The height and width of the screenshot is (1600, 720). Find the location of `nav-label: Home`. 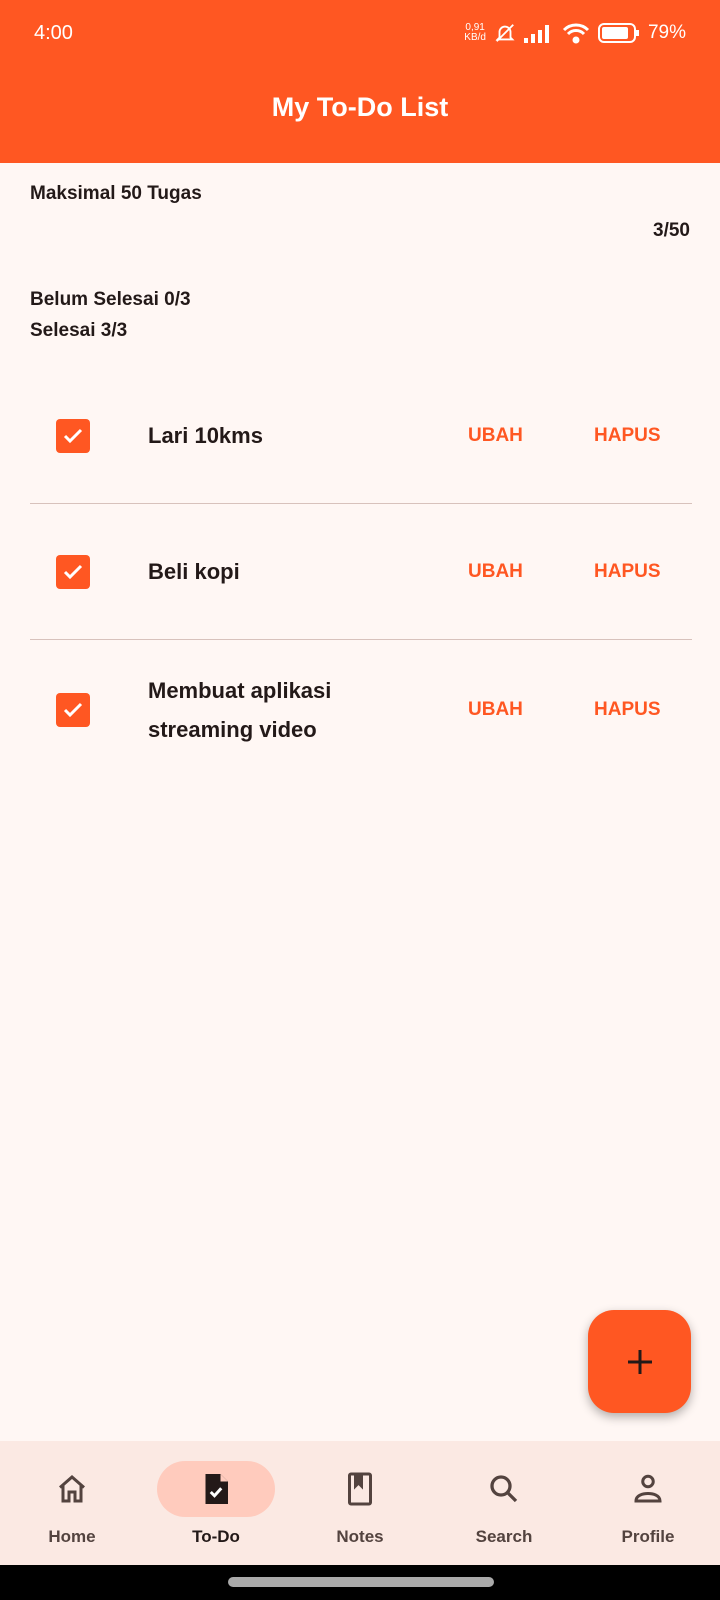

nav-label: Home is located at coordinates (72, 1536).